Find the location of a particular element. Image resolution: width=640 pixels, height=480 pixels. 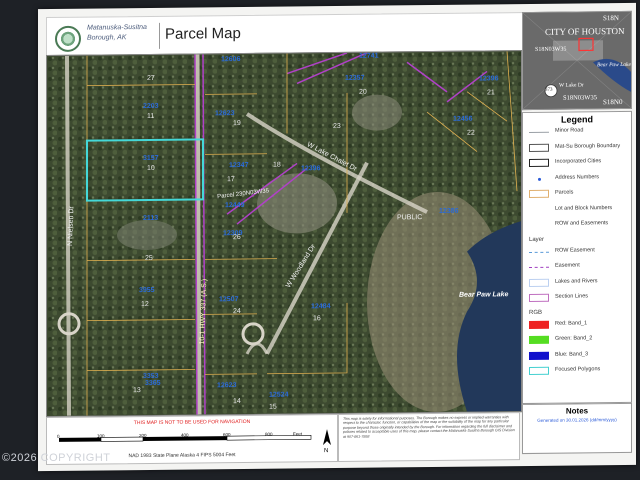

parcel-label: 12357 is located at coordinates (355, 78).